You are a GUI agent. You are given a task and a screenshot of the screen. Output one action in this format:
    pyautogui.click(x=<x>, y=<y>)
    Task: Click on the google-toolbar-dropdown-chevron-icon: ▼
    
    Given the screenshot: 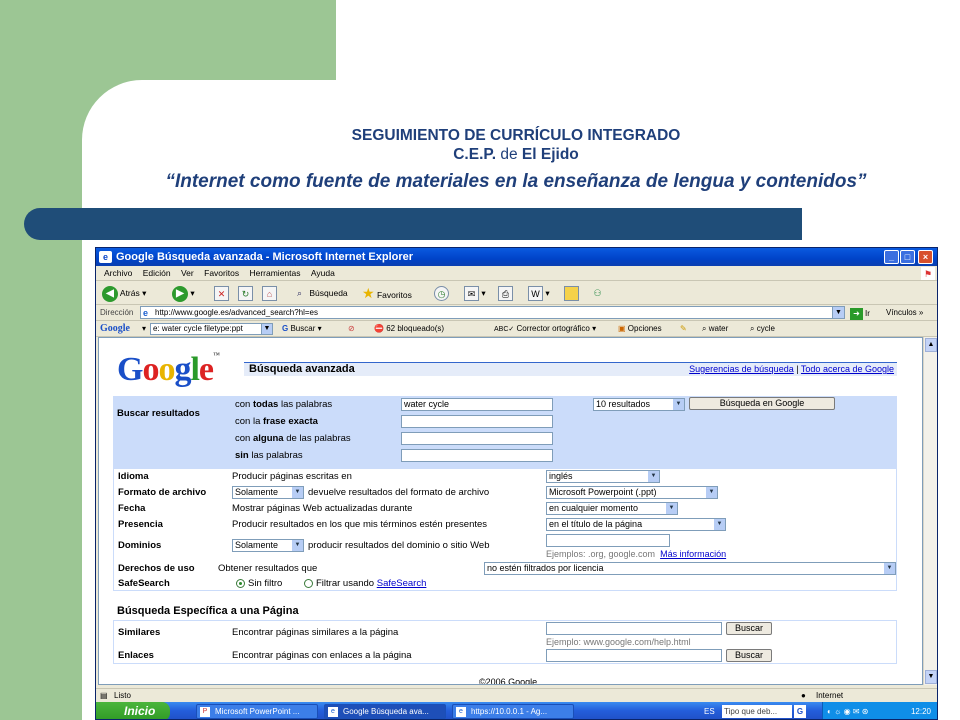 What is the action you would take?
    pyautogui.click(x=267, y=329)
    